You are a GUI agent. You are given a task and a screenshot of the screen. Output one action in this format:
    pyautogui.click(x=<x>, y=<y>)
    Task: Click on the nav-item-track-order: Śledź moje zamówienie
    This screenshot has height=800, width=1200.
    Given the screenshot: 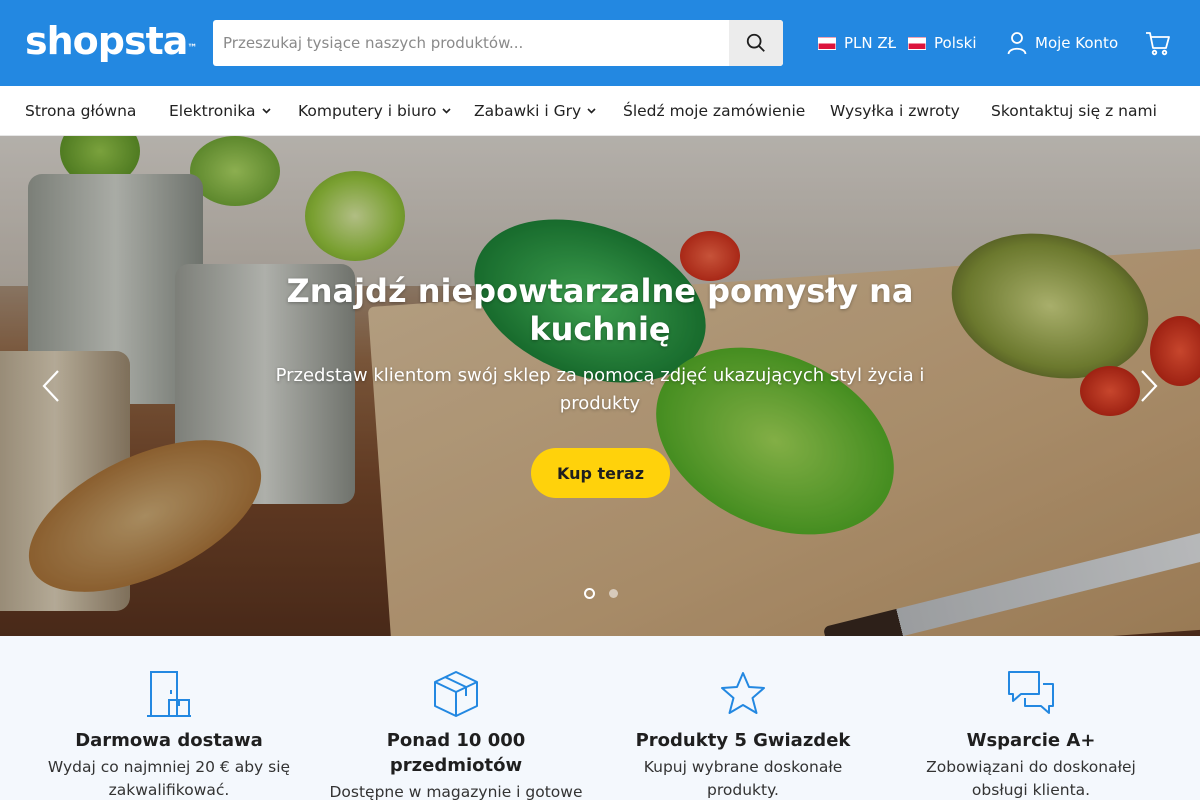 What is the action you would take?
    pyautogui.click(x=714, y=111)
    